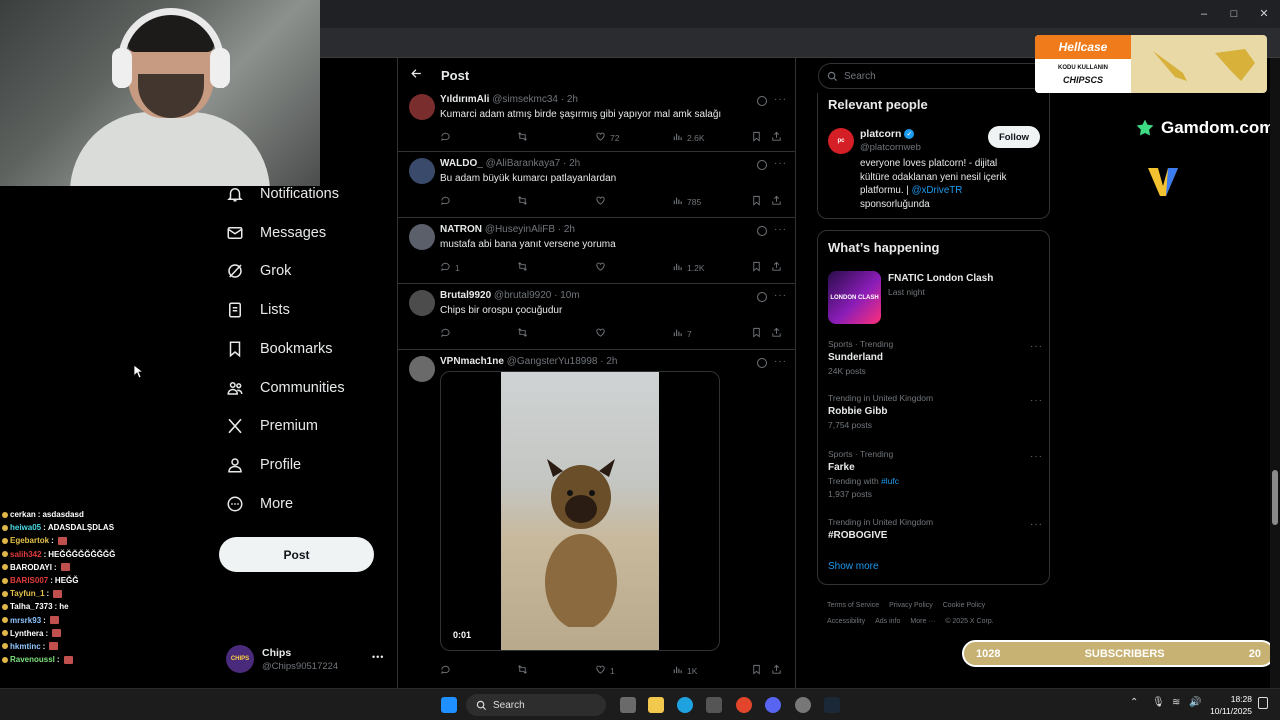 Image resolution: width=1280 pixels, height=720 pixels. What do you see at coordinates (940, 278) in the screenshot?
I see `event-name: FNATIC London Clash` at bounding box center [940, 278].